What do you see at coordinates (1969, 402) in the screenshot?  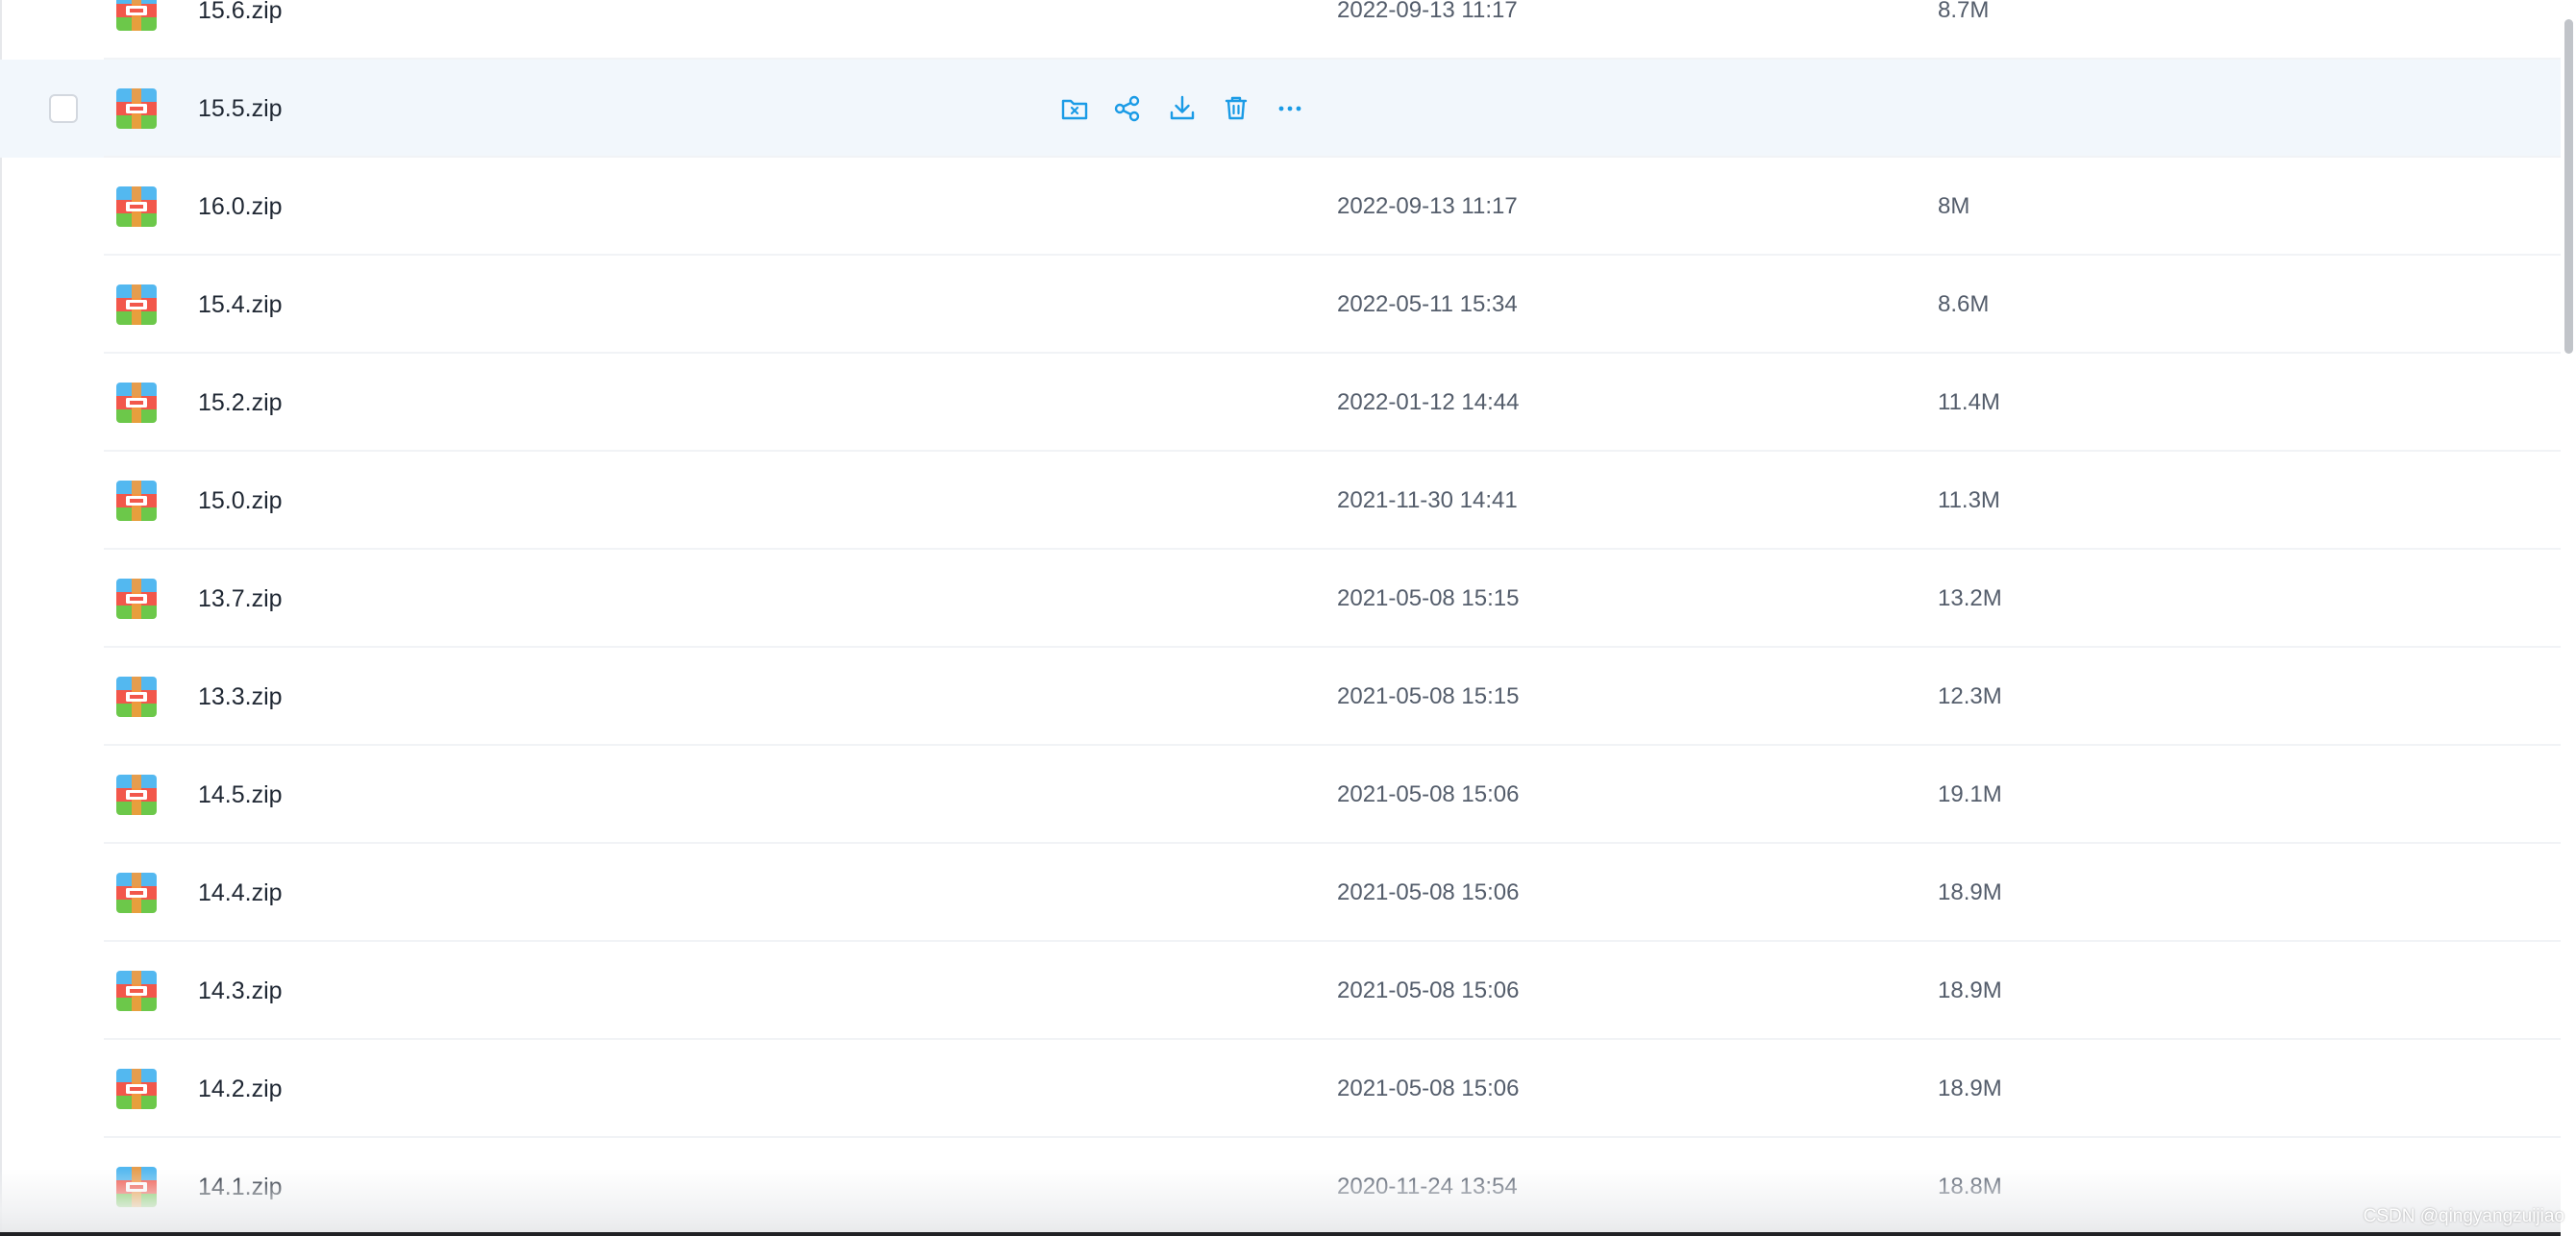 I see `file-size: 11.4M` at bounding box center [1969, 402].